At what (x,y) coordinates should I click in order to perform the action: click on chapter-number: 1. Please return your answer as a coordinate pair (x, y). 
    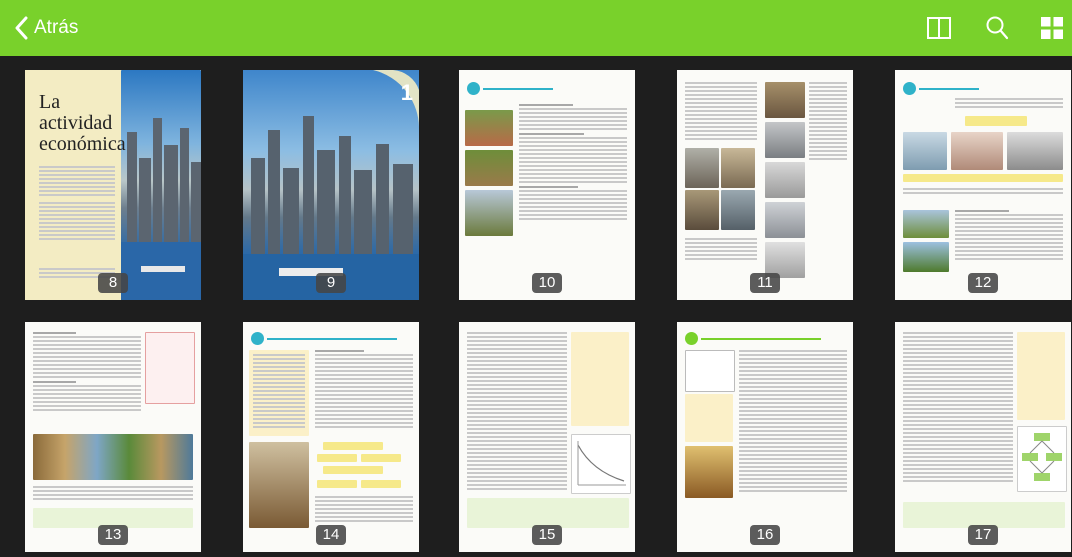
    Looking at the image, I should click on (406, 92).